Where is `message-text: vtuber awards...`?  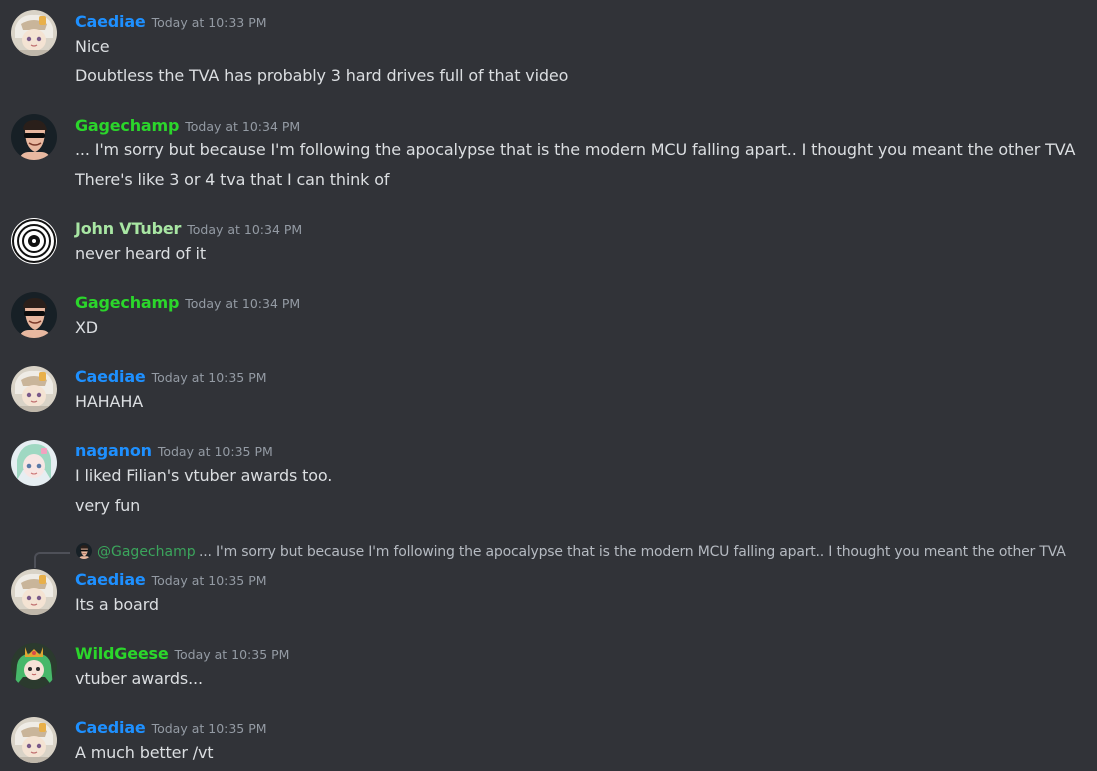
message-text: vtuber awards... is located at coordinates (139, 678).